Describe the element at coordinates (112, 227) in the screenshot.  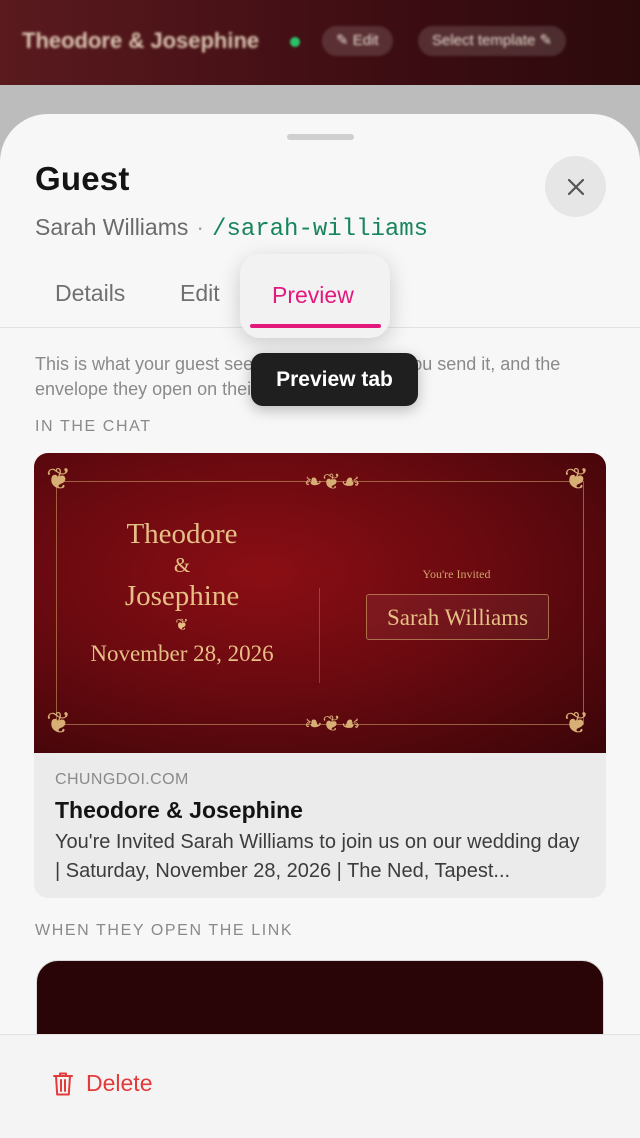
I see `guest-name: Sarah Williams` at that location.